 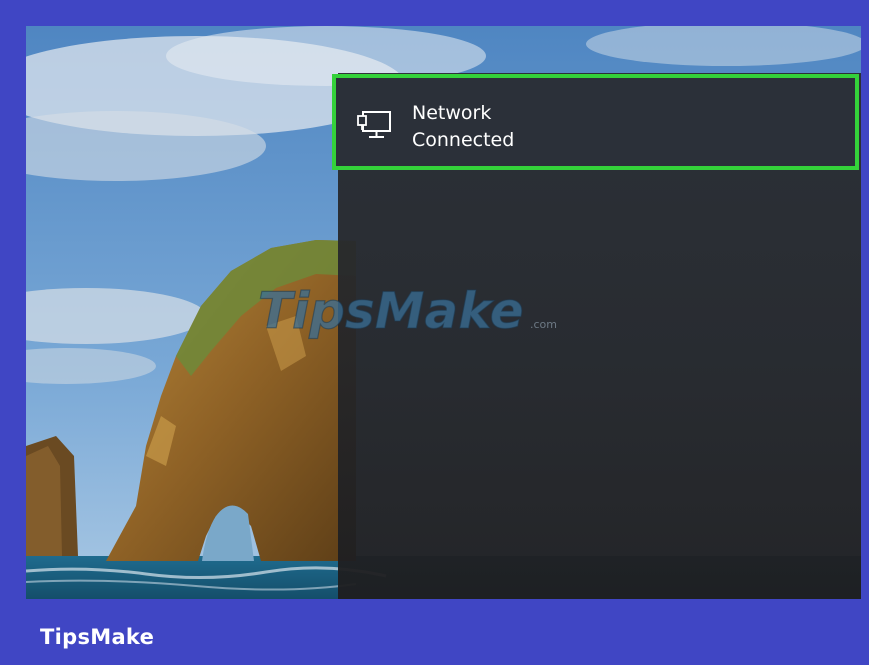 I want to click on network-status-text: Network Connected, so click(x=463, y=127).